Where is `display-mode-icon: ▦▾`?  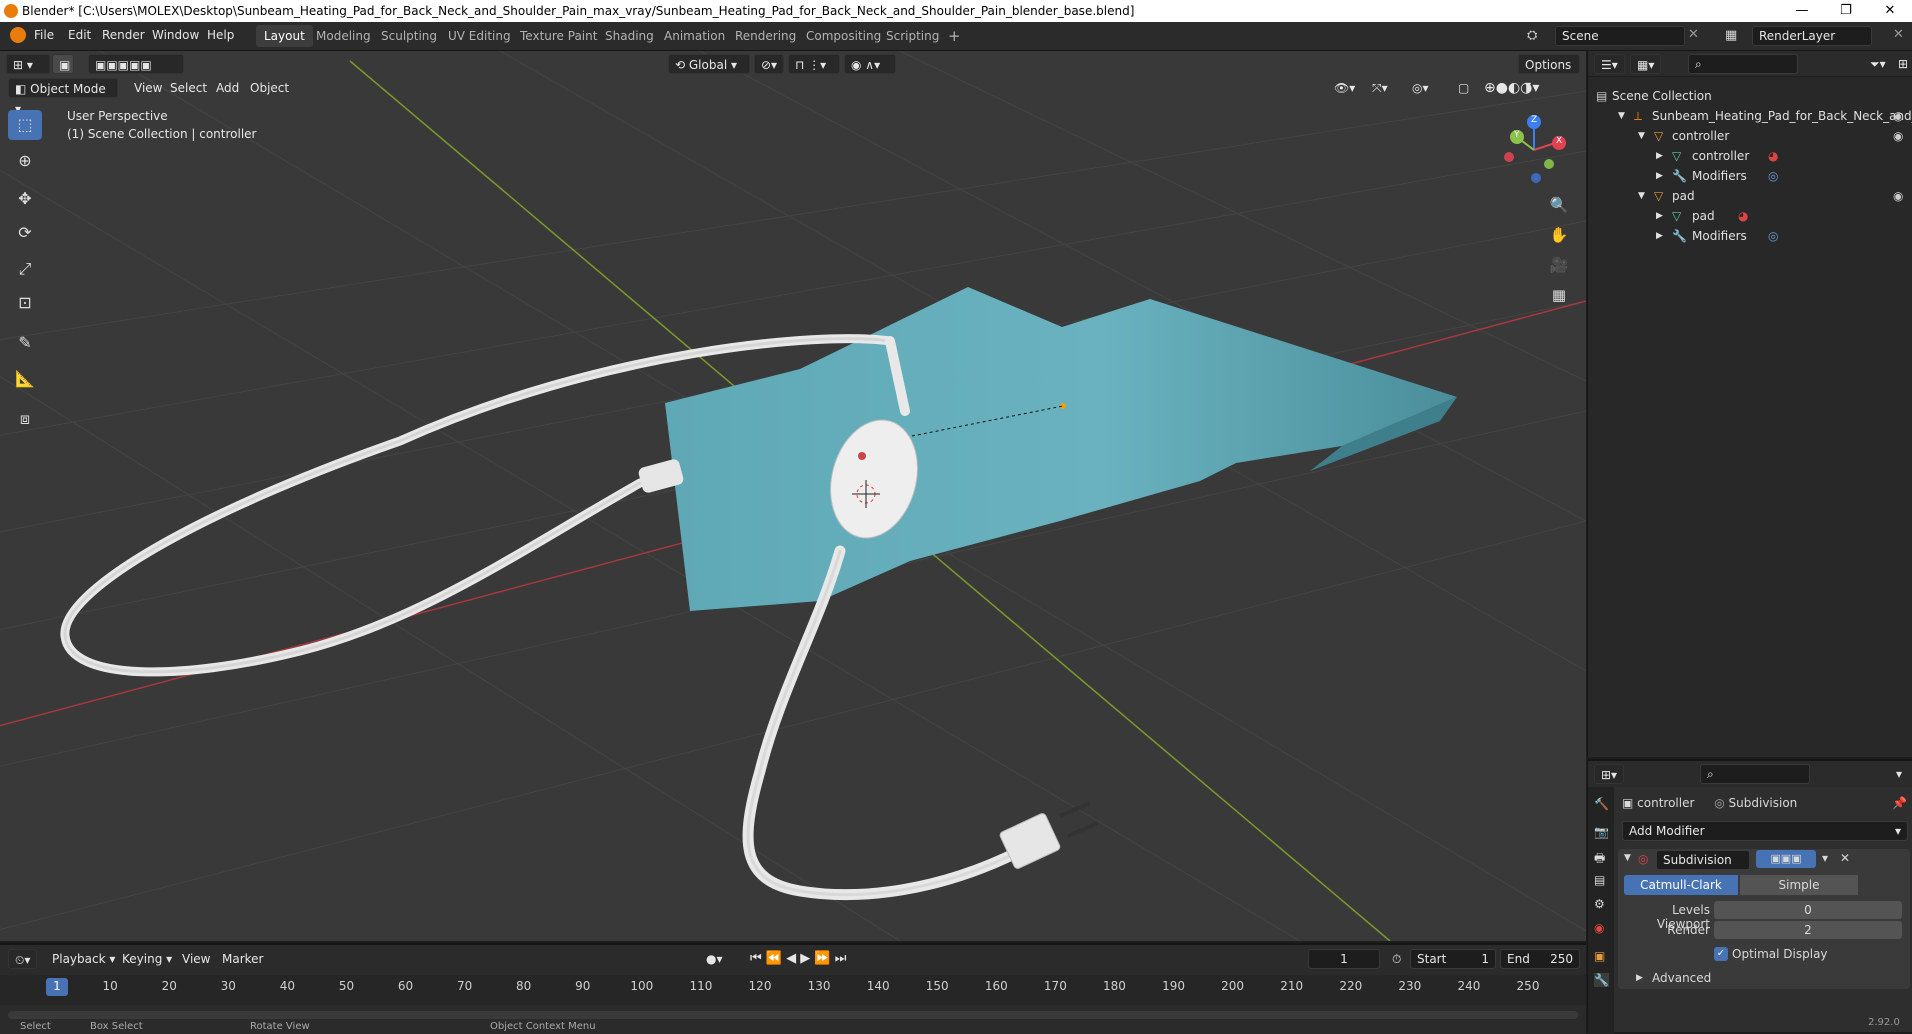
display-mode-icon: ▦▾ is located at coordinates (1646, 64).